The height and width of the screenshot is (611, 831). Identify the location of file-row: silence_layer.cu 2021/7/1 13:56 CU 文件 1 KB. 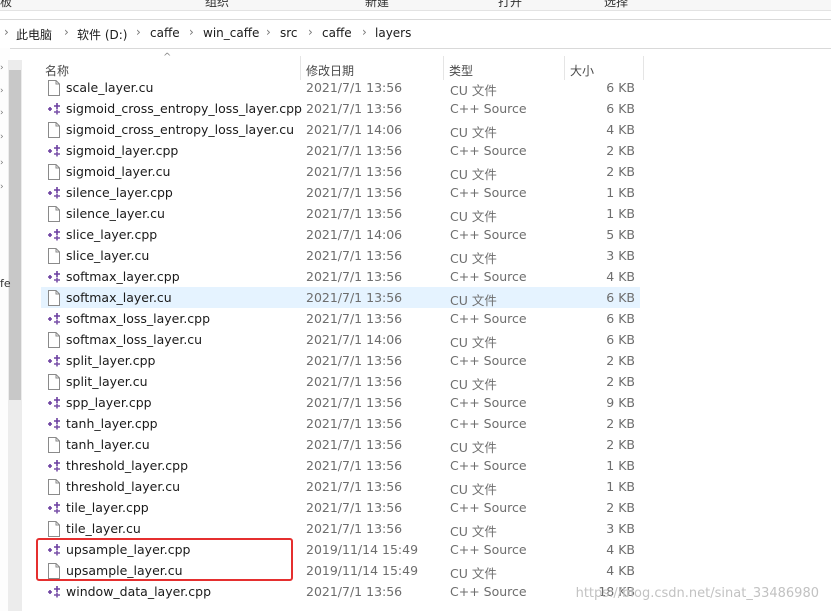
(340, 213).